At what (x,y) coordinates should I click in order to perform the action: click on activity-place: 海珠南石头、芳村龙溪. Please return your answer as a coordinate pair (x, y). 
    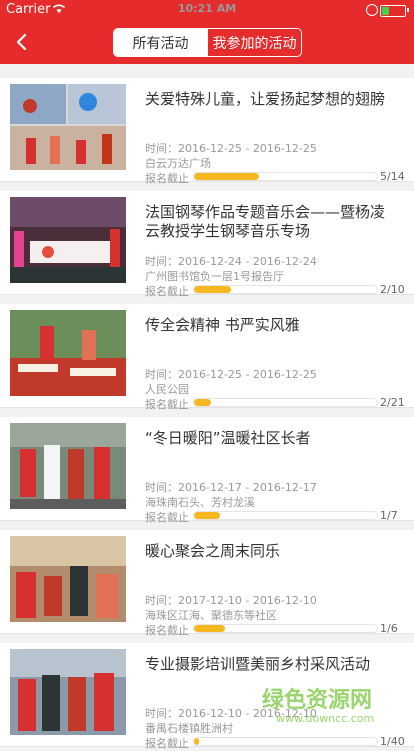
    Looking at the image, I should click on (200, 502).